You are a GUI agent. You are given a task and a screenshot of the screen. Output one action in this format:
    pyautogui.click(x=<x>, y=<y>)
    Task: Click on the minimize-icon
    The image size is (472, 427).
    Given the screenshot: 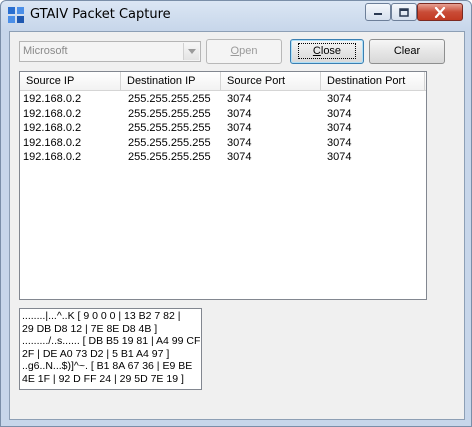 What is the action you would take?
    pyautogui.click(x=378, y=14)
    